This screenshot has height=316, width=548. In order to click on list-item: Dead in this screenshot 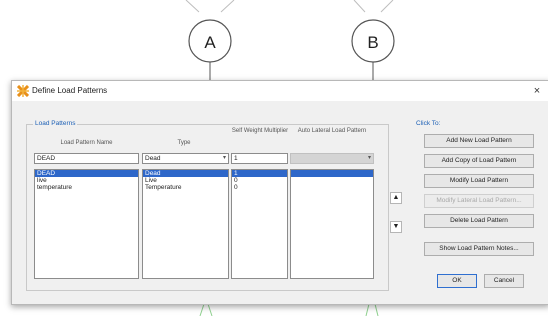, I will do `click(185, 173)`.